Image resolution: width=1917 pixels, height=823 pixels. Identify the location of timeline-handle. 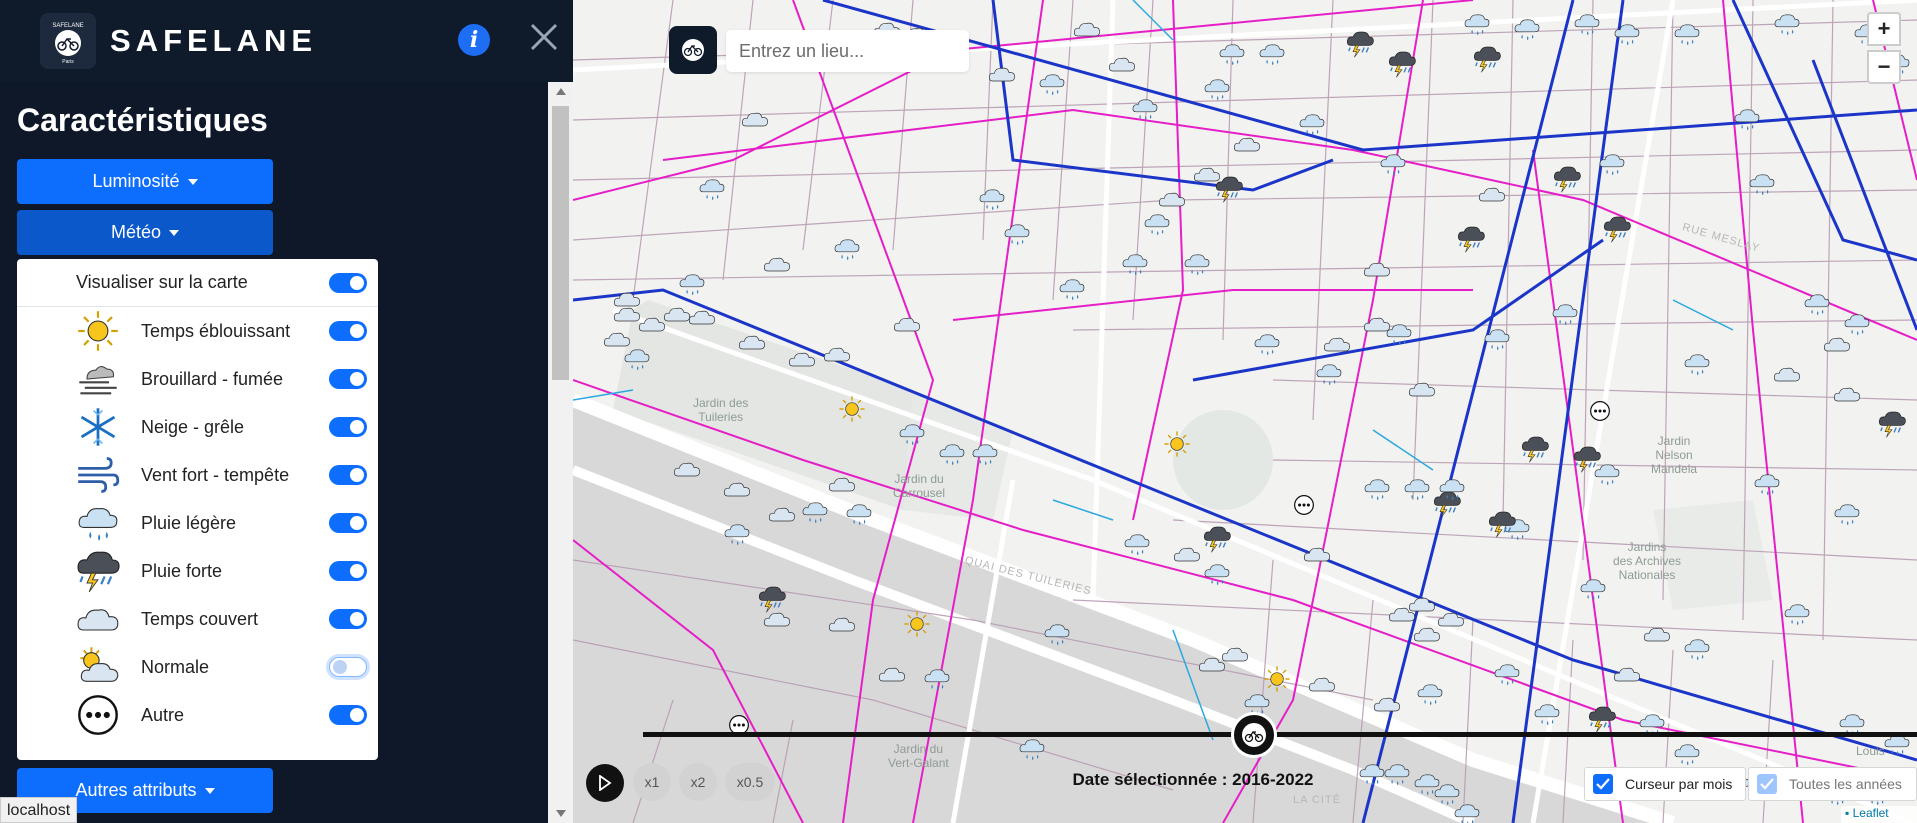
(1254, 735).